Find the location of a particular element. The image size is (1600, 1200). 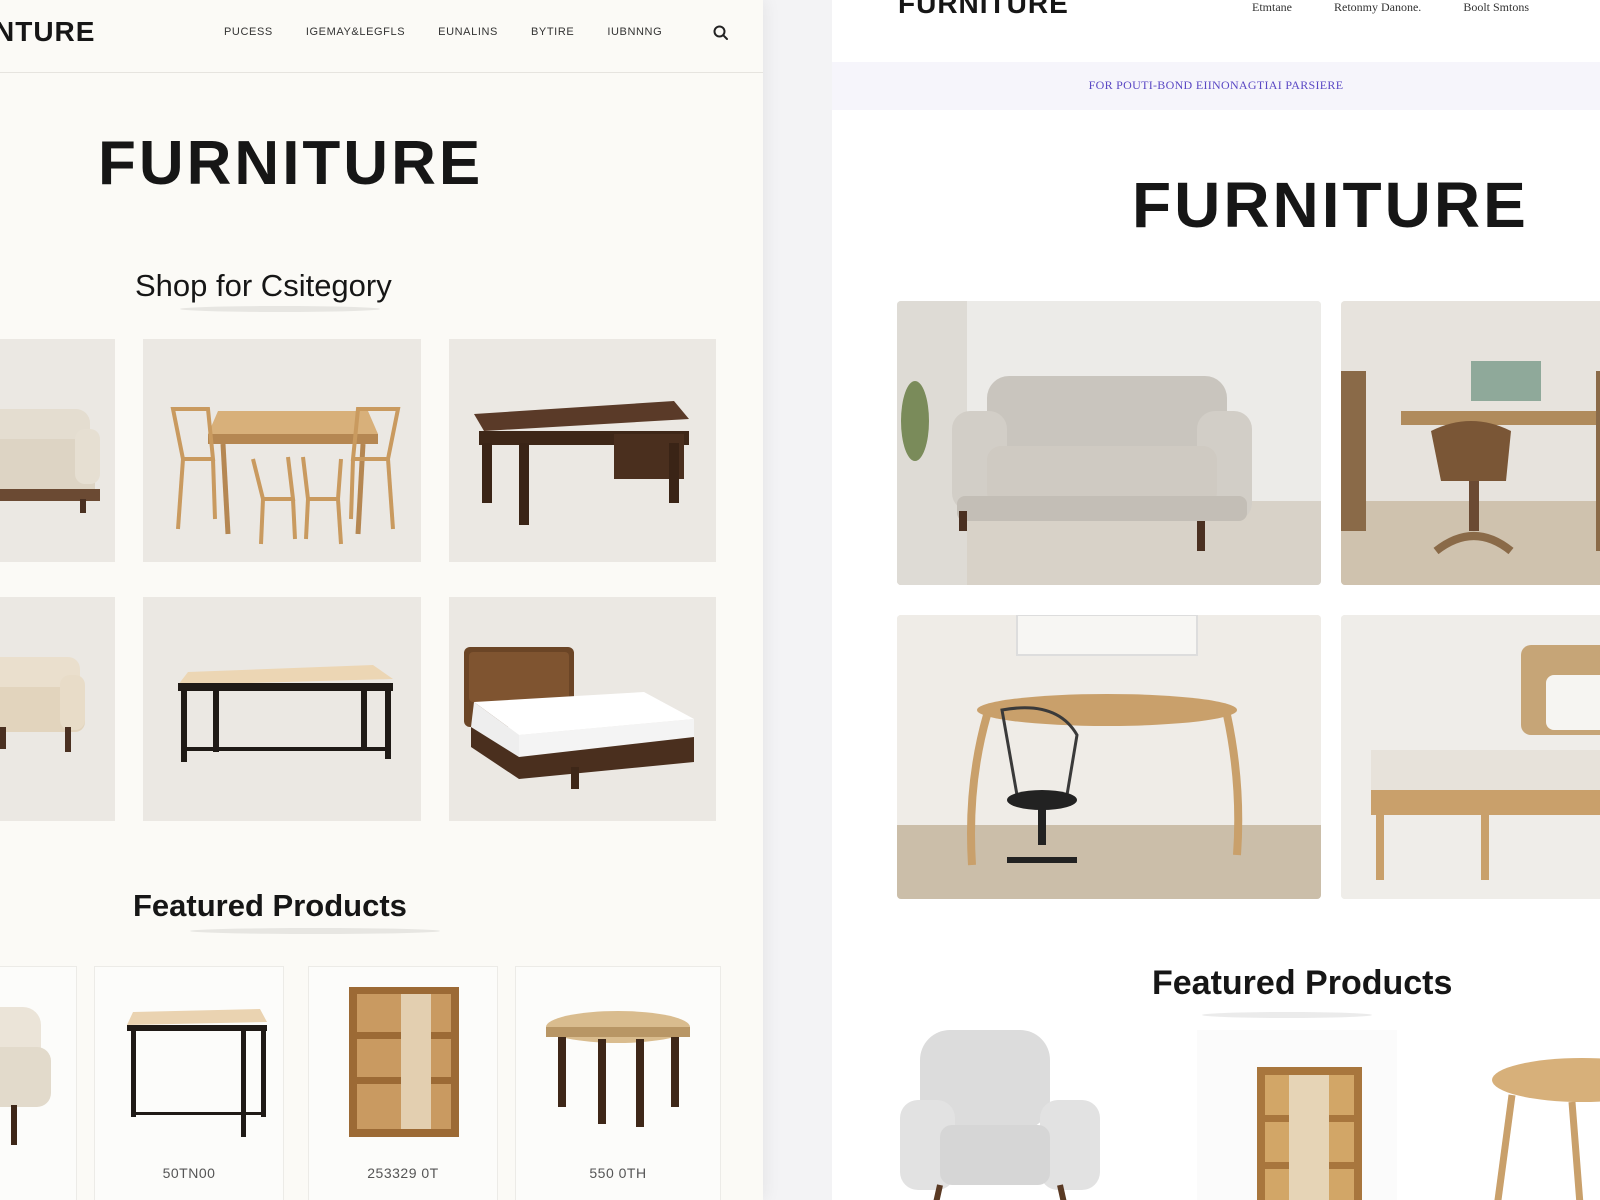

bed-icon is located at coordinates (579, 718).